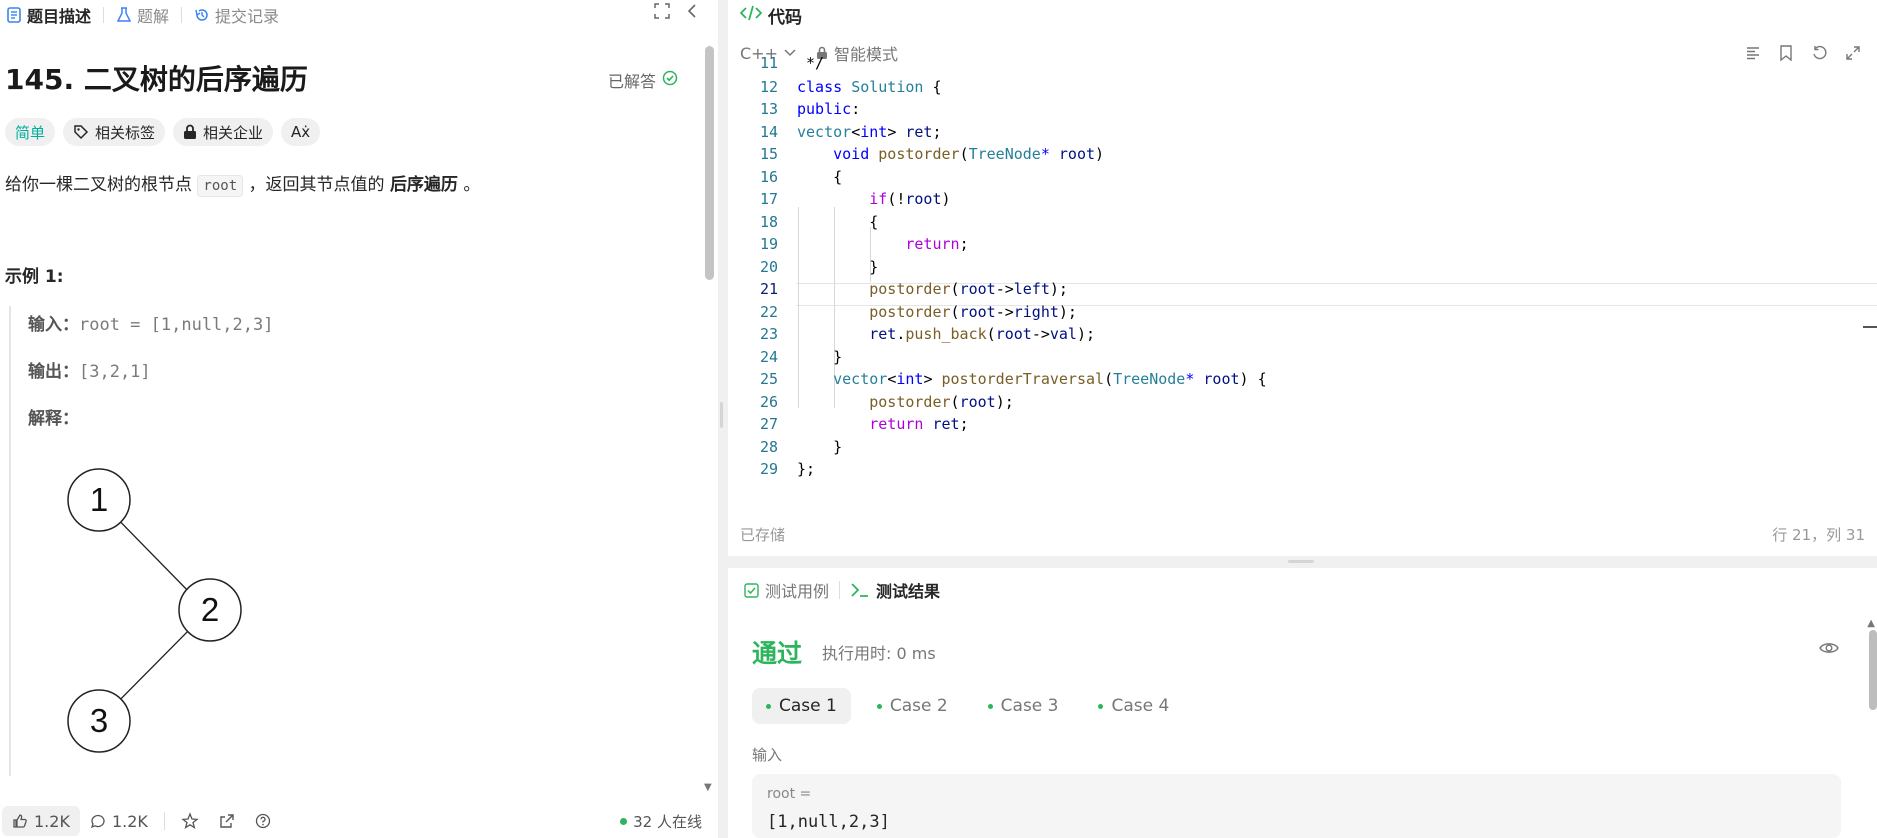 Image resolution: width=1877 pixels, height=838 pixels. I want to click on cursor-position: 行 21，列 31, so click(1818, 535).